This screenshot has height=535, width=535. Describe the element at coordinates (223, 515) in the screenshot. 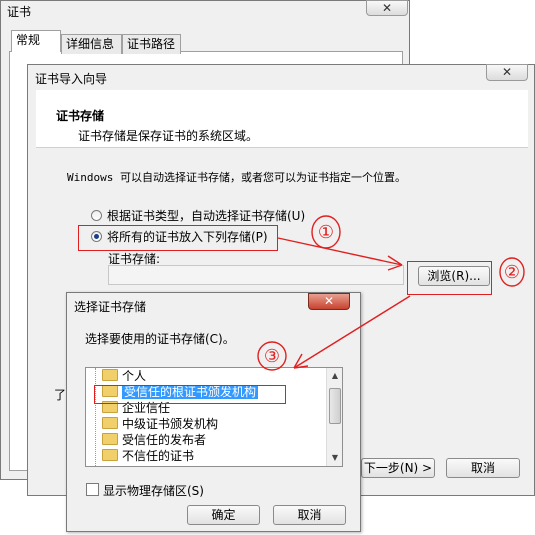

I see `ok-button: 确定` at that location.